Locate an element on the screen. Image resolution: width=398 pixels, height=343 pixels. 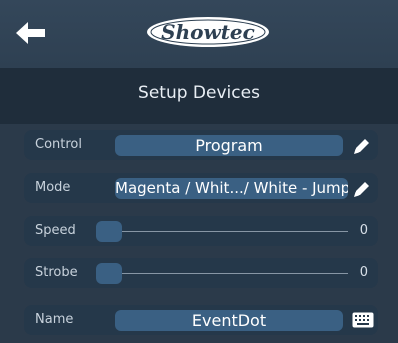
name-field: EventDot is located at coordinates (229, 320).